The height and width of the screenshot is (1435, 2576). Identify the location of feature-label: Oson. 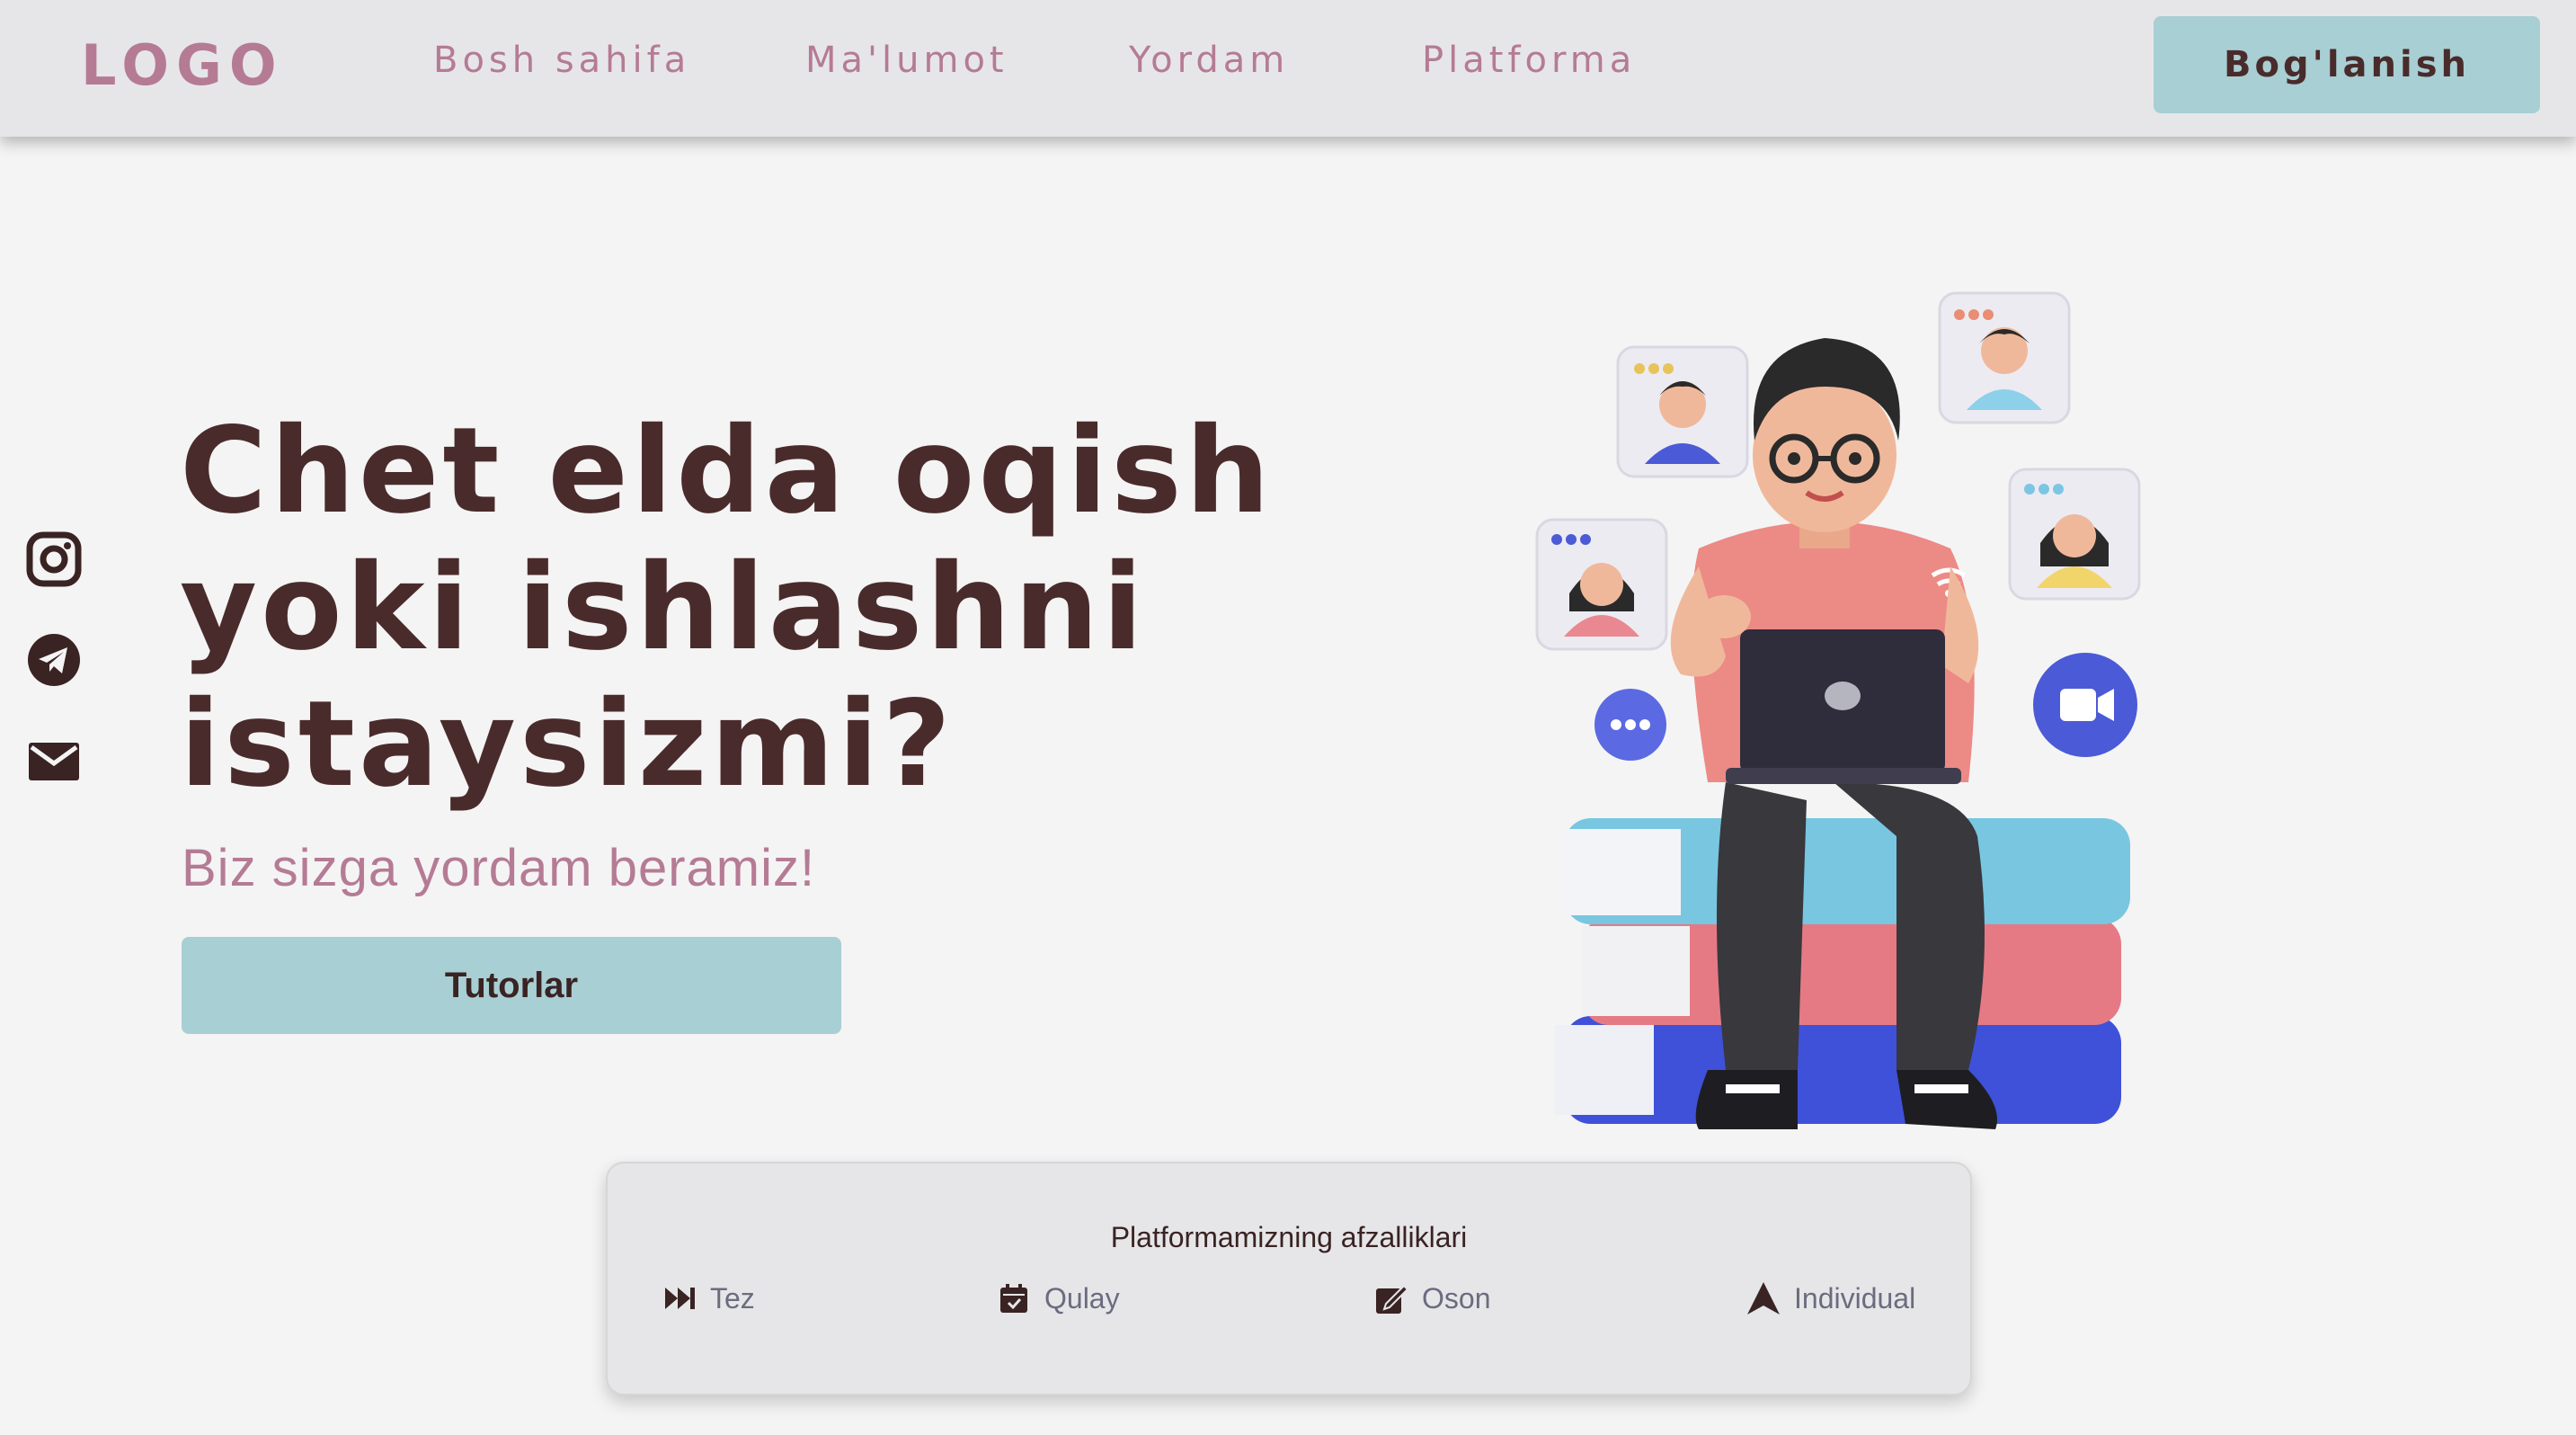
(1456, 1298).